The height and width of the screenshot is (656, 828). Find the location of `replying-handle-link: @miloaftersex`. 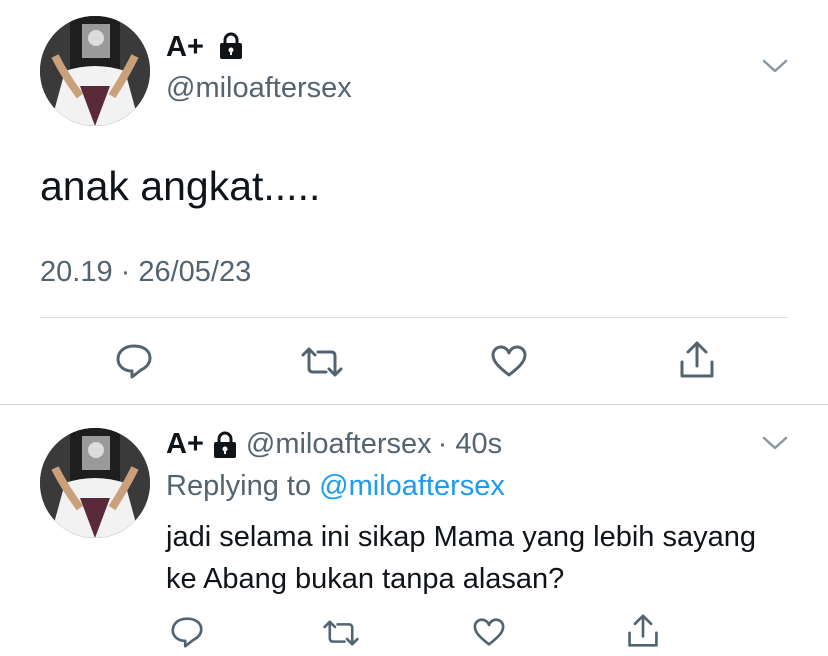

replying-handle-link: @miloaftersex is located at coordinates (412, 486).